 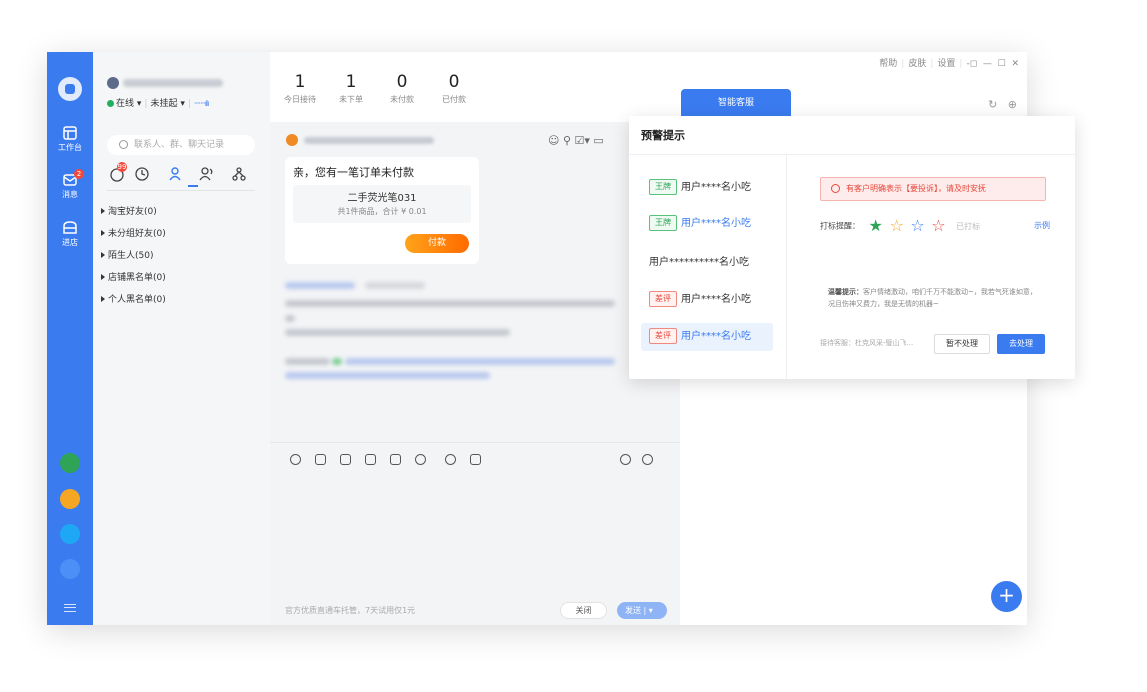 What do you see at coordinates (715, 263) in the screenshot?
I see `warning-user-item: 用户**********名小吃` at bounding box center [715, 263].